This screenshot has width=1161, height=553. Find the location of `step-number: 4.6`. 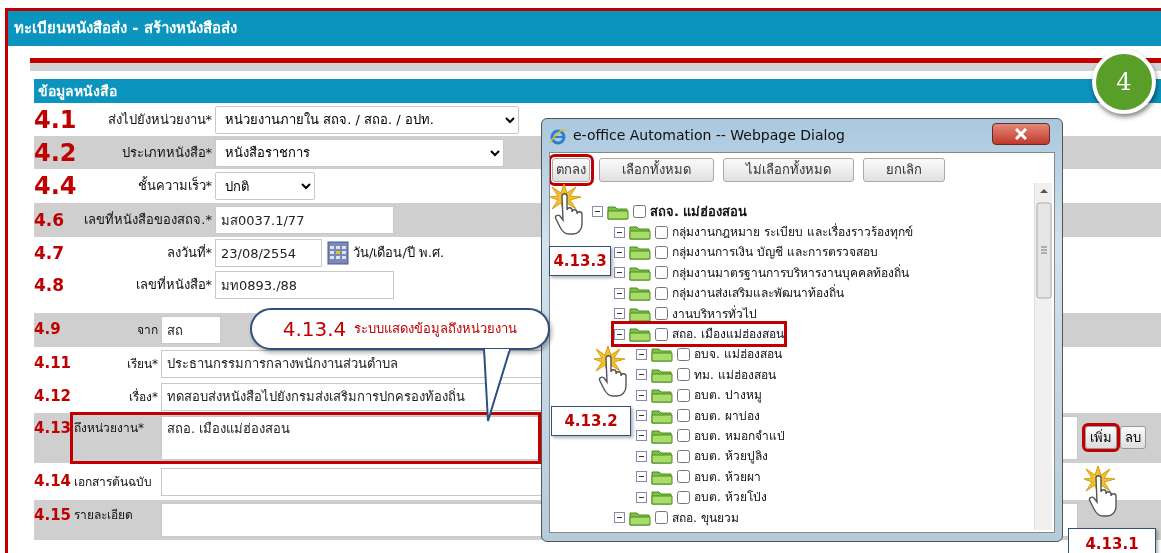

step-number: 4.6 is located at coordinates (50, 220).